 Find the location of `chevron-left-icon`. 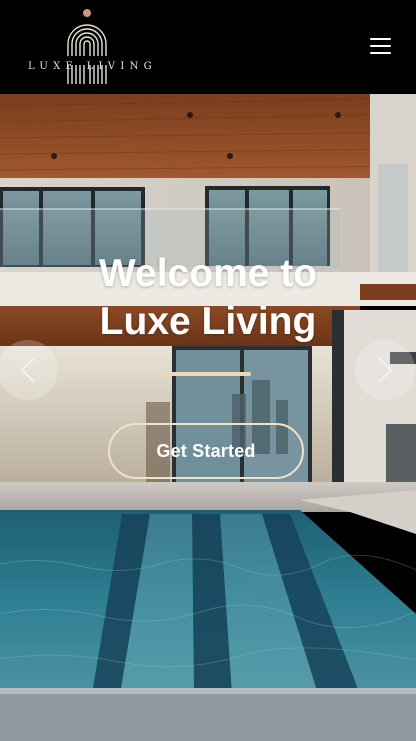

chevron-left-icon is located at coordinates (27, 370).